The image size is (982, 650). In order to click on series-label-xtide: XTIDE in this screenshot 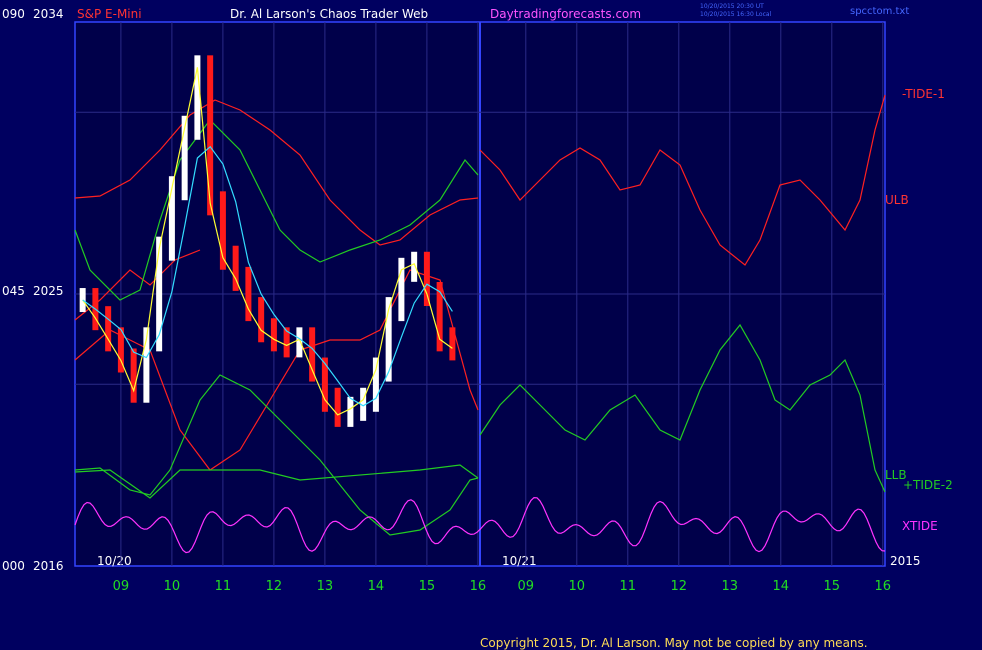, I will do `click(920, 526)`.